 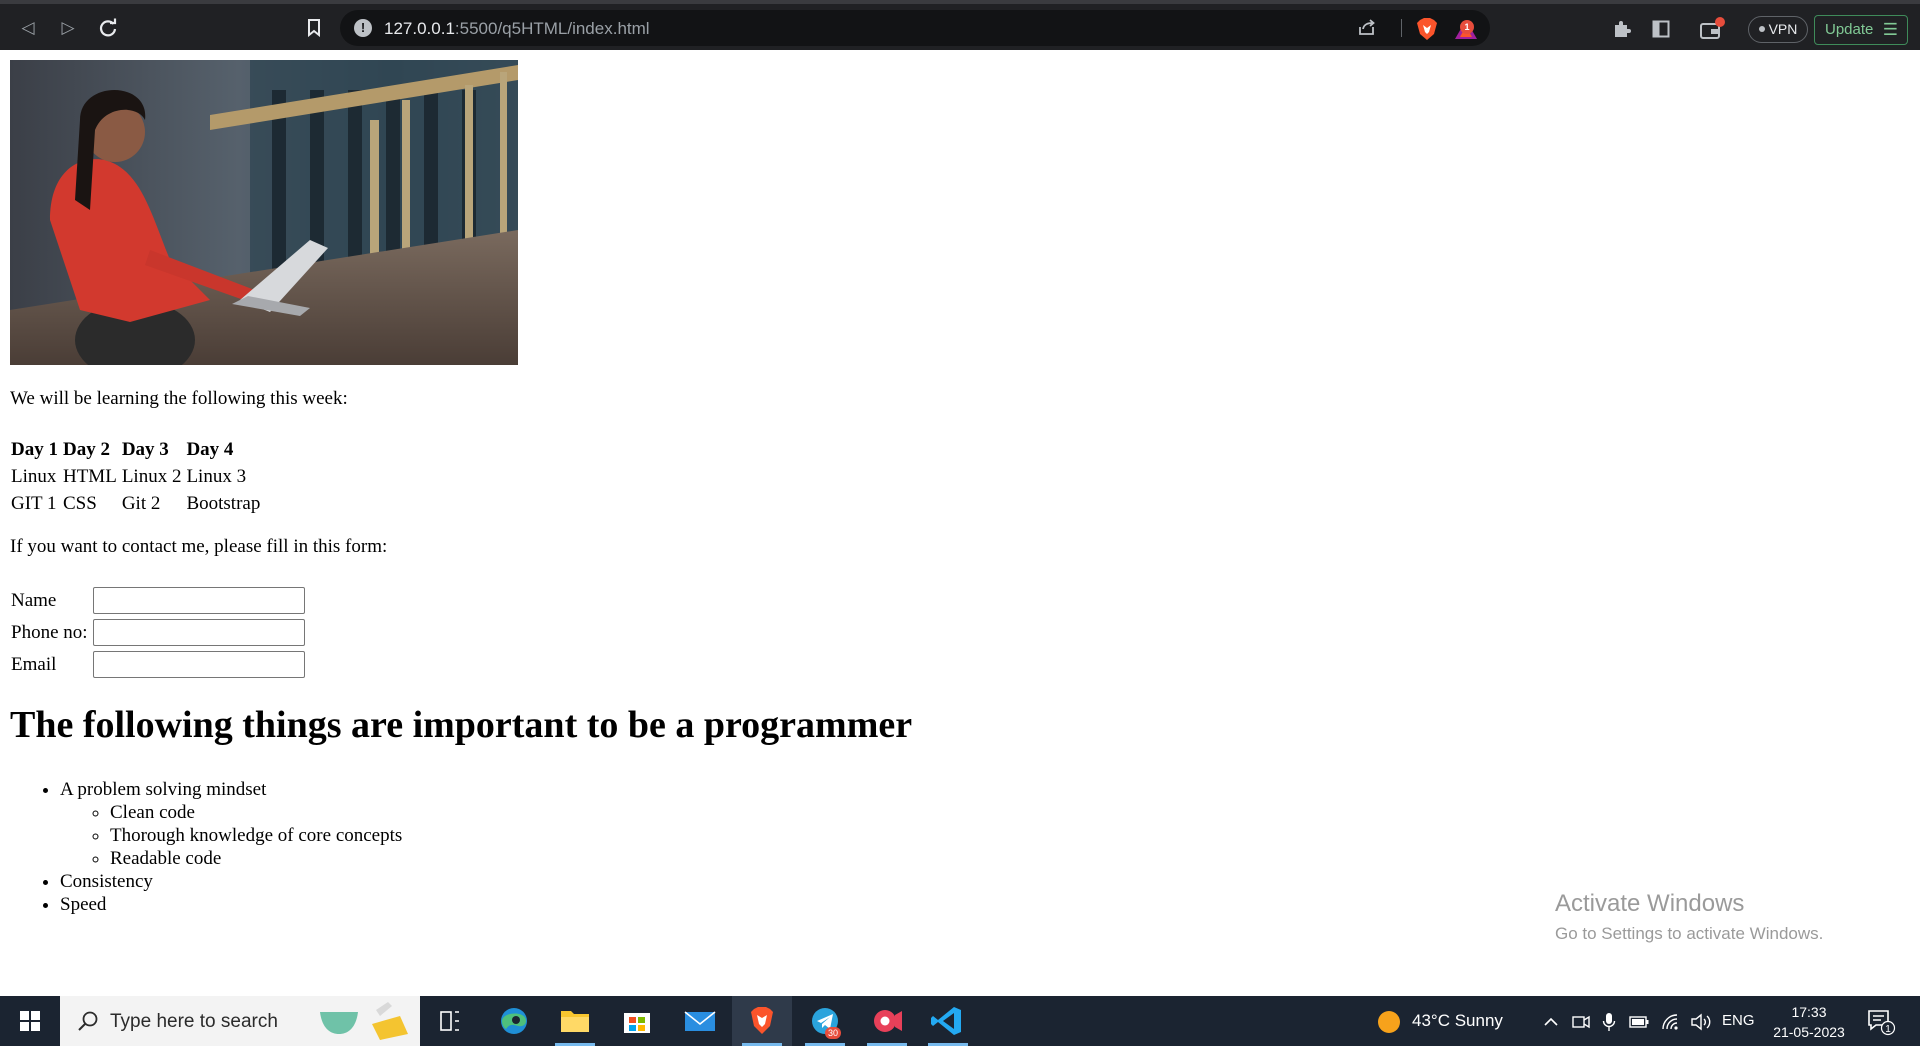 I want to click on volume-icon, so click(x=1701, y=1022).